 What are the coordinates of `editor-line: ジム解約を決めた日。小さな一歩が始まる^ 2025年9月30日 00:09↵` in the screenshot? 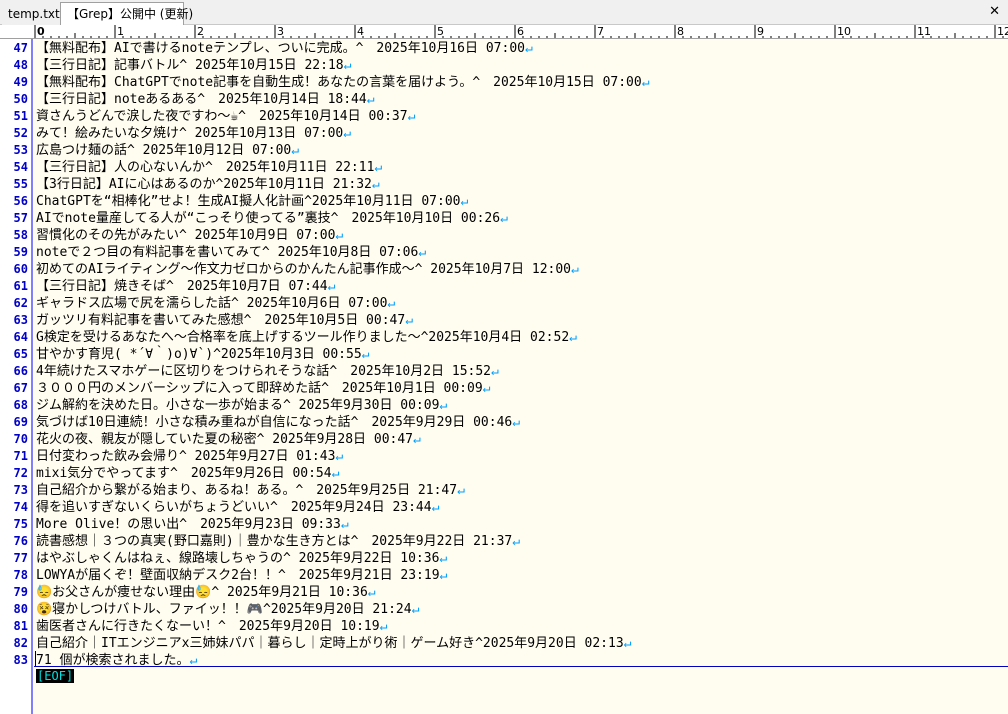 It's located at (521, 405).